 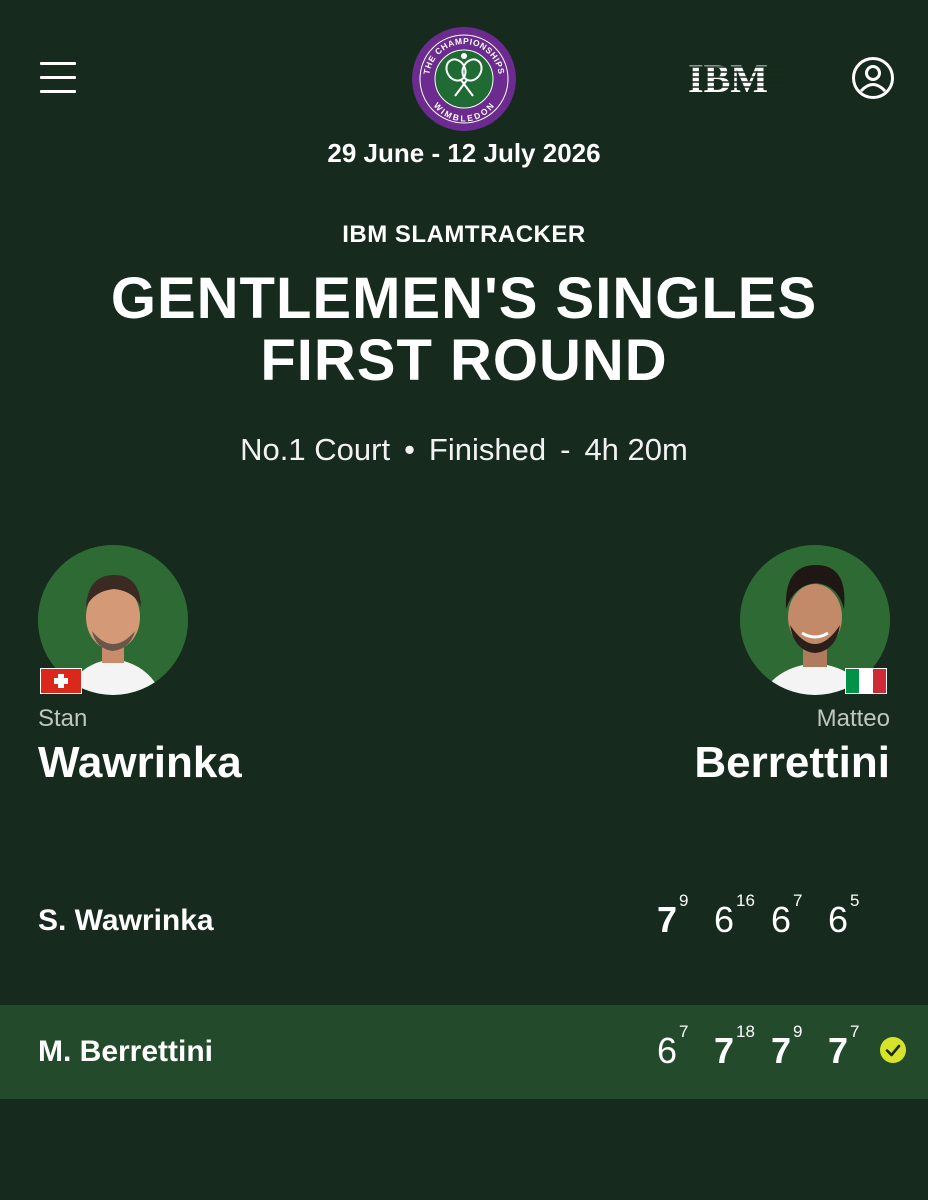 I want to click on score-player-name: M. Berrettini, so click(x=126, y=1051).